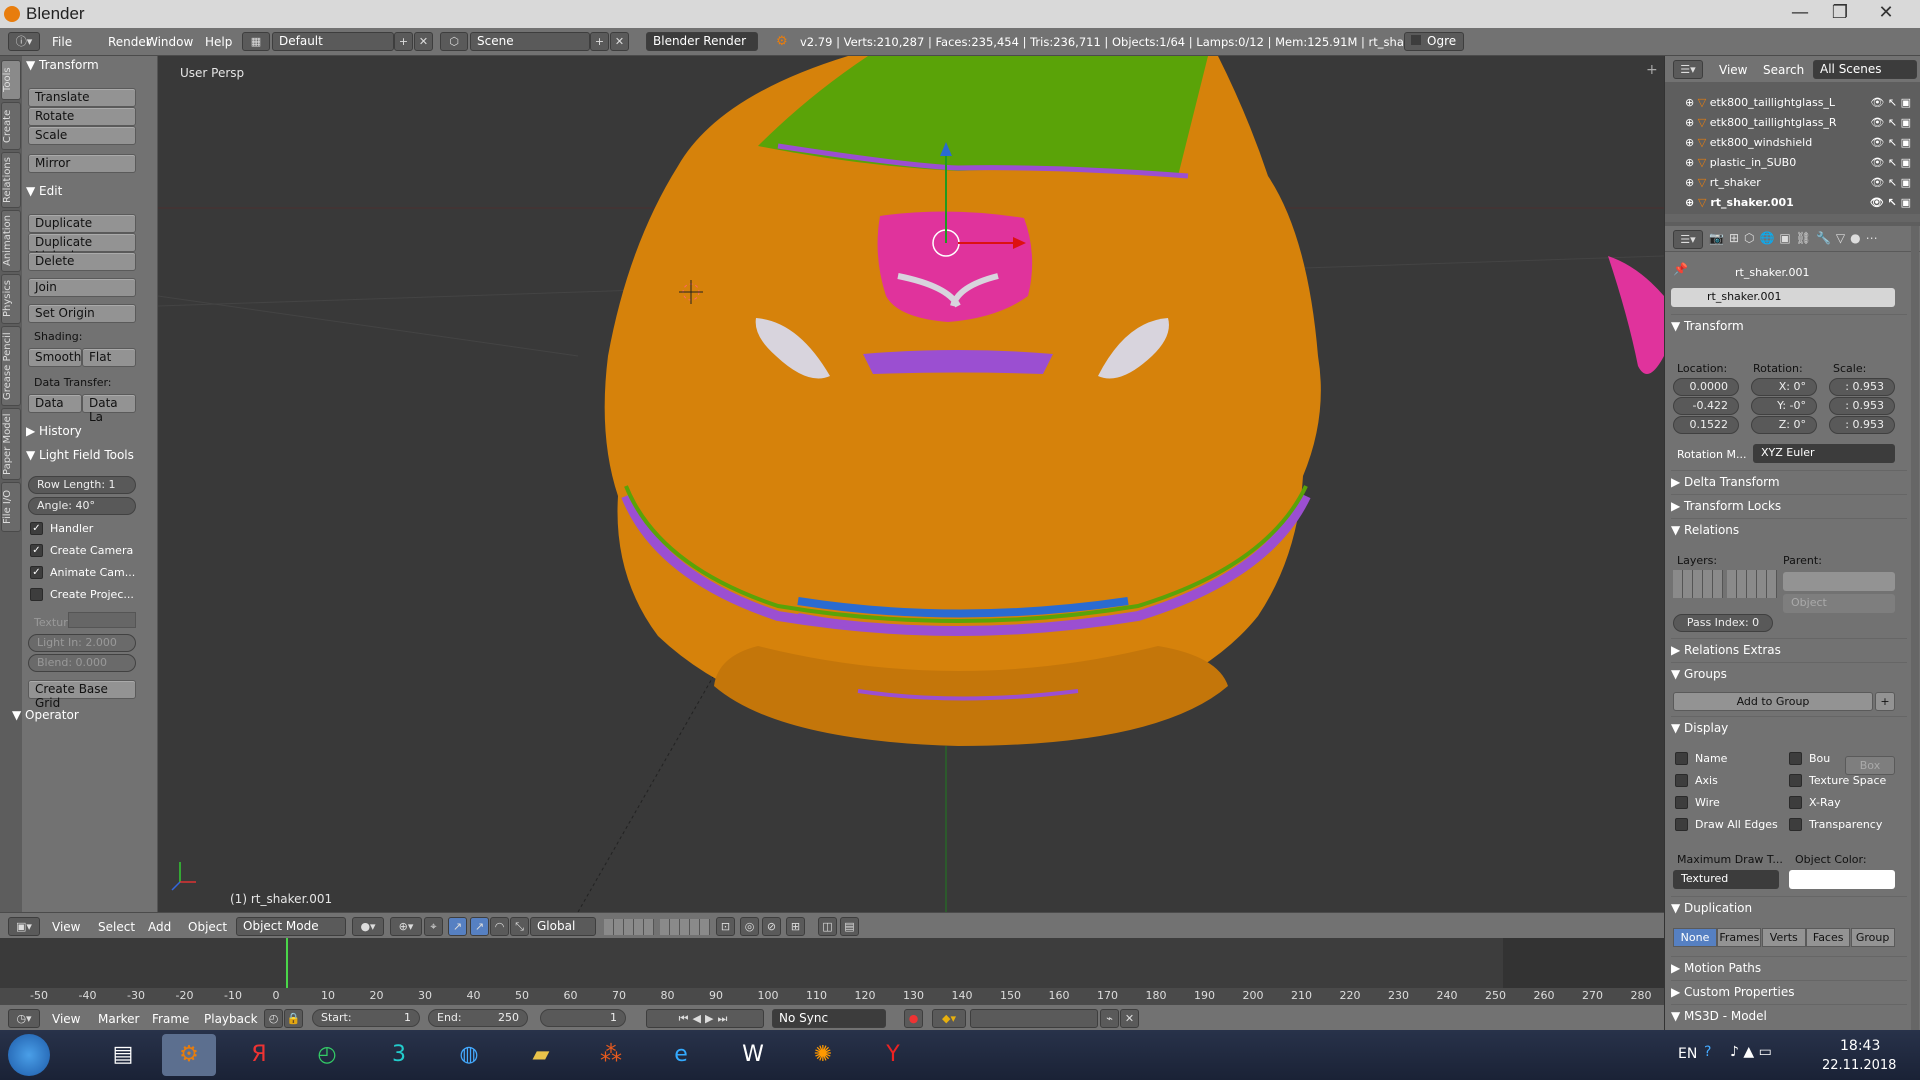 Image resolution: width=1920 pixels, height=1080 pixels. What do you see at coordinates (82, 163) in the screenshot?
I see `mirror-button: Mirror` at bounding box center [82, 163].